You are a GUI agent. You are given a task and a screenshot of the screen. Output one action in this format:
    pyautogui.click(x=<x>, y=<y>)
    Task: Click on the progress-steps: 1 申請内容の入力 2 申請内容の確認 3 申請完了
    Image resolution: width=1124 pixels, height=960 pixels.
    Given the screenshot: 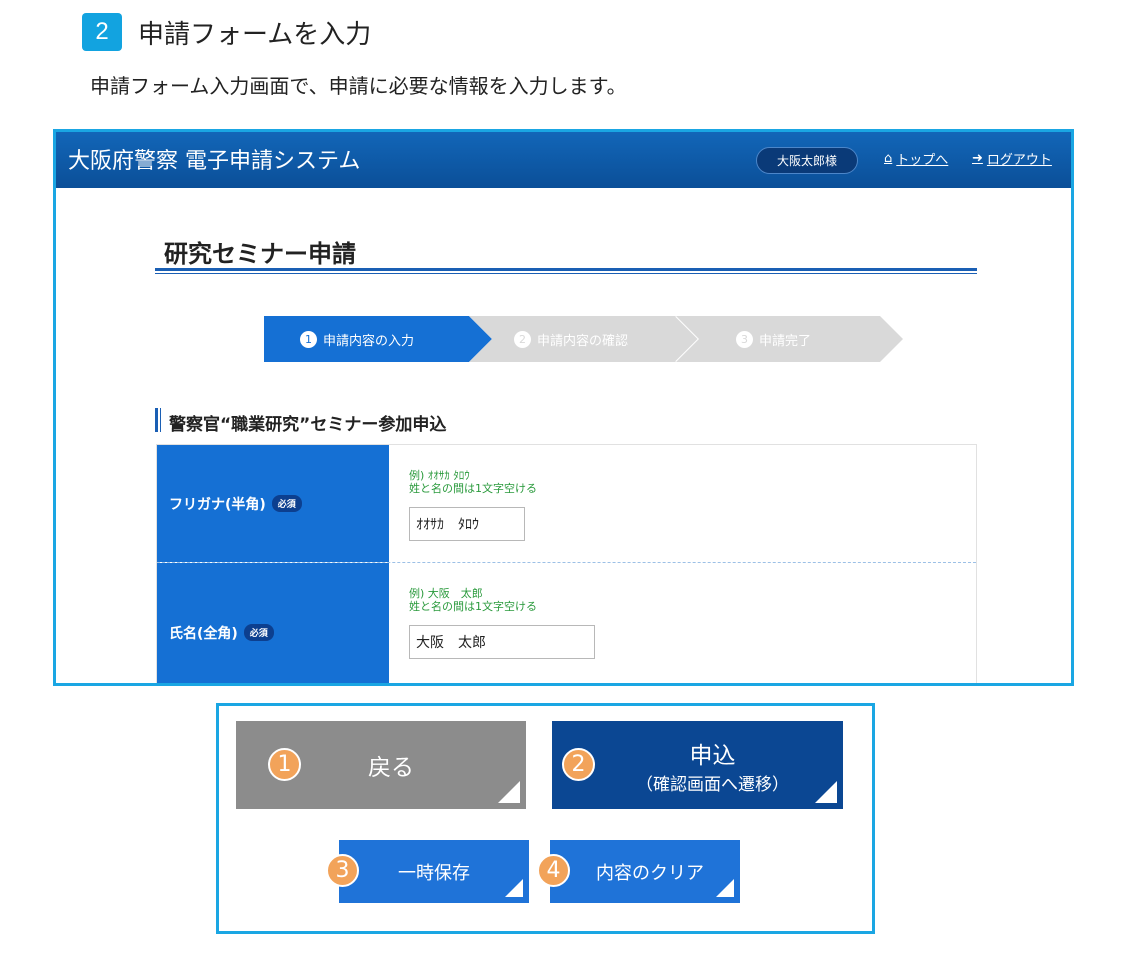 What is the action you would take?
    pyautogui.click(x=584, y=339)
    